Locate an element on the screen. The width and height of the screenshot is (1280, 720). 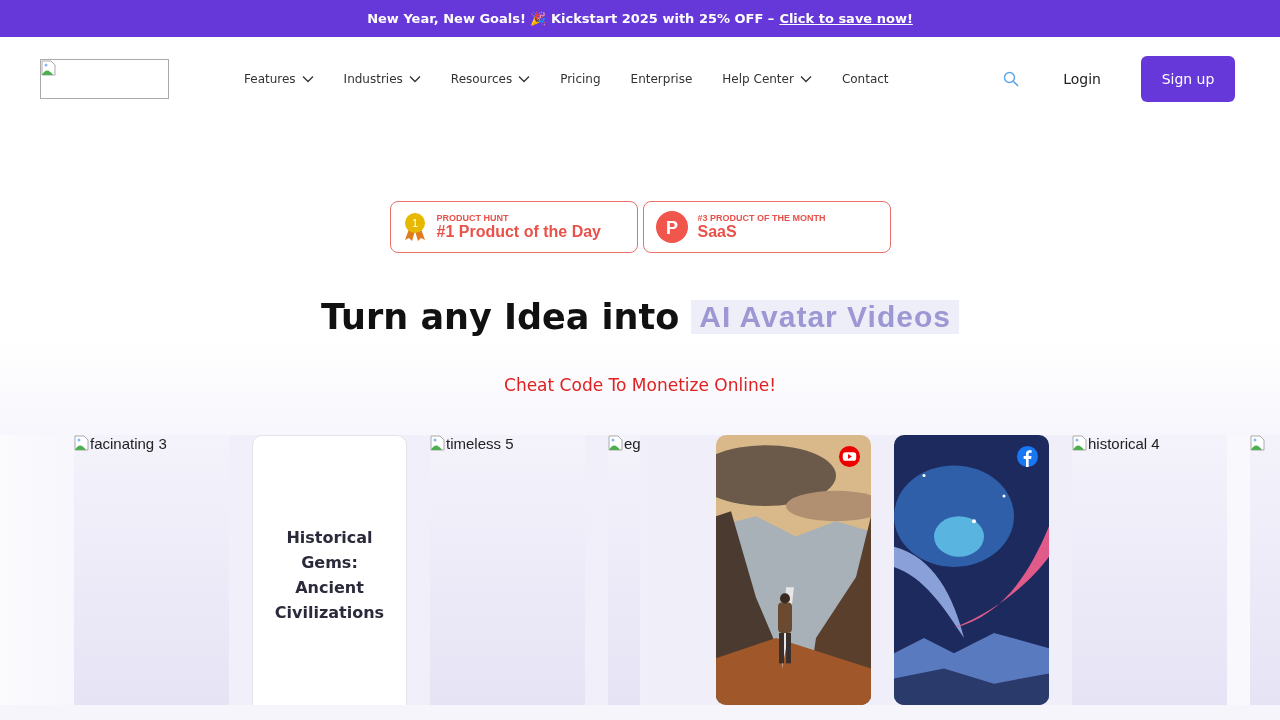
nav-link: Features is located at coordinates (279, 79).